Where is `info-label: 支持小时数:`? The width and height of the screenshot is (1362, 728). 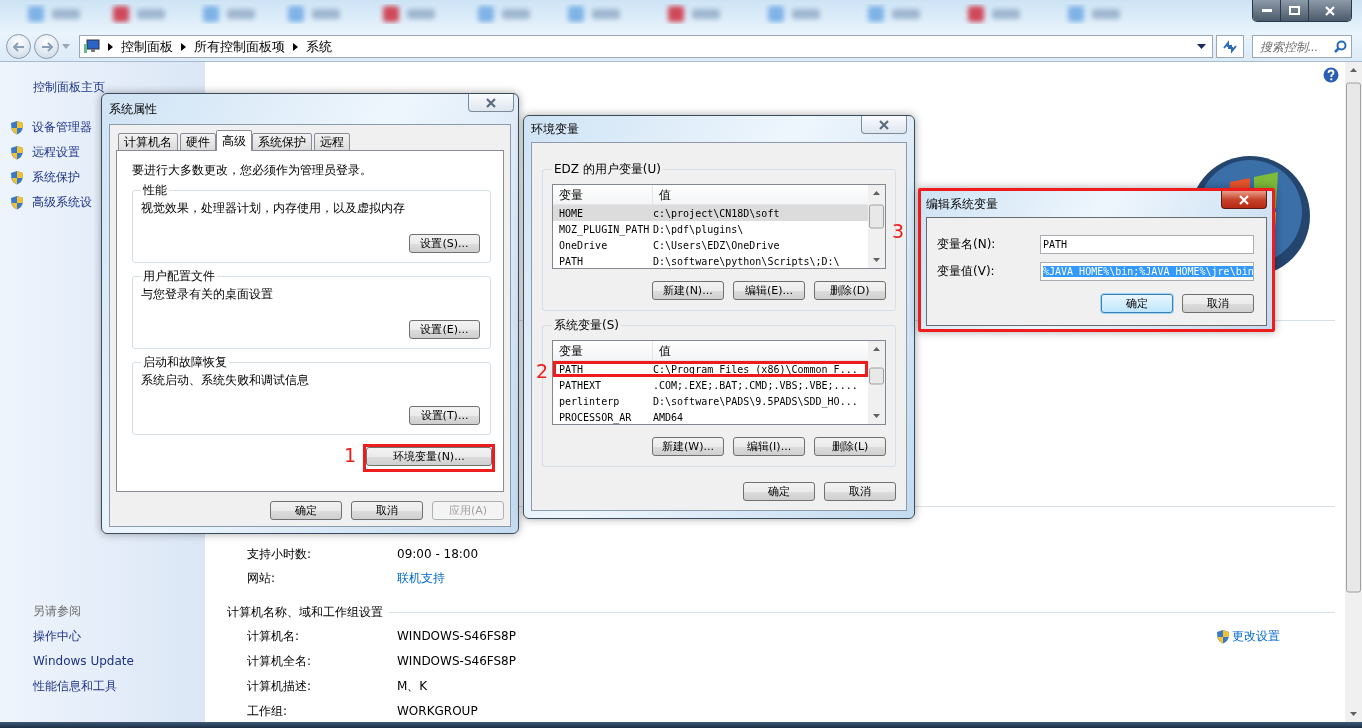
info-label: 支持小时数: is located at coordinates (280, 554).